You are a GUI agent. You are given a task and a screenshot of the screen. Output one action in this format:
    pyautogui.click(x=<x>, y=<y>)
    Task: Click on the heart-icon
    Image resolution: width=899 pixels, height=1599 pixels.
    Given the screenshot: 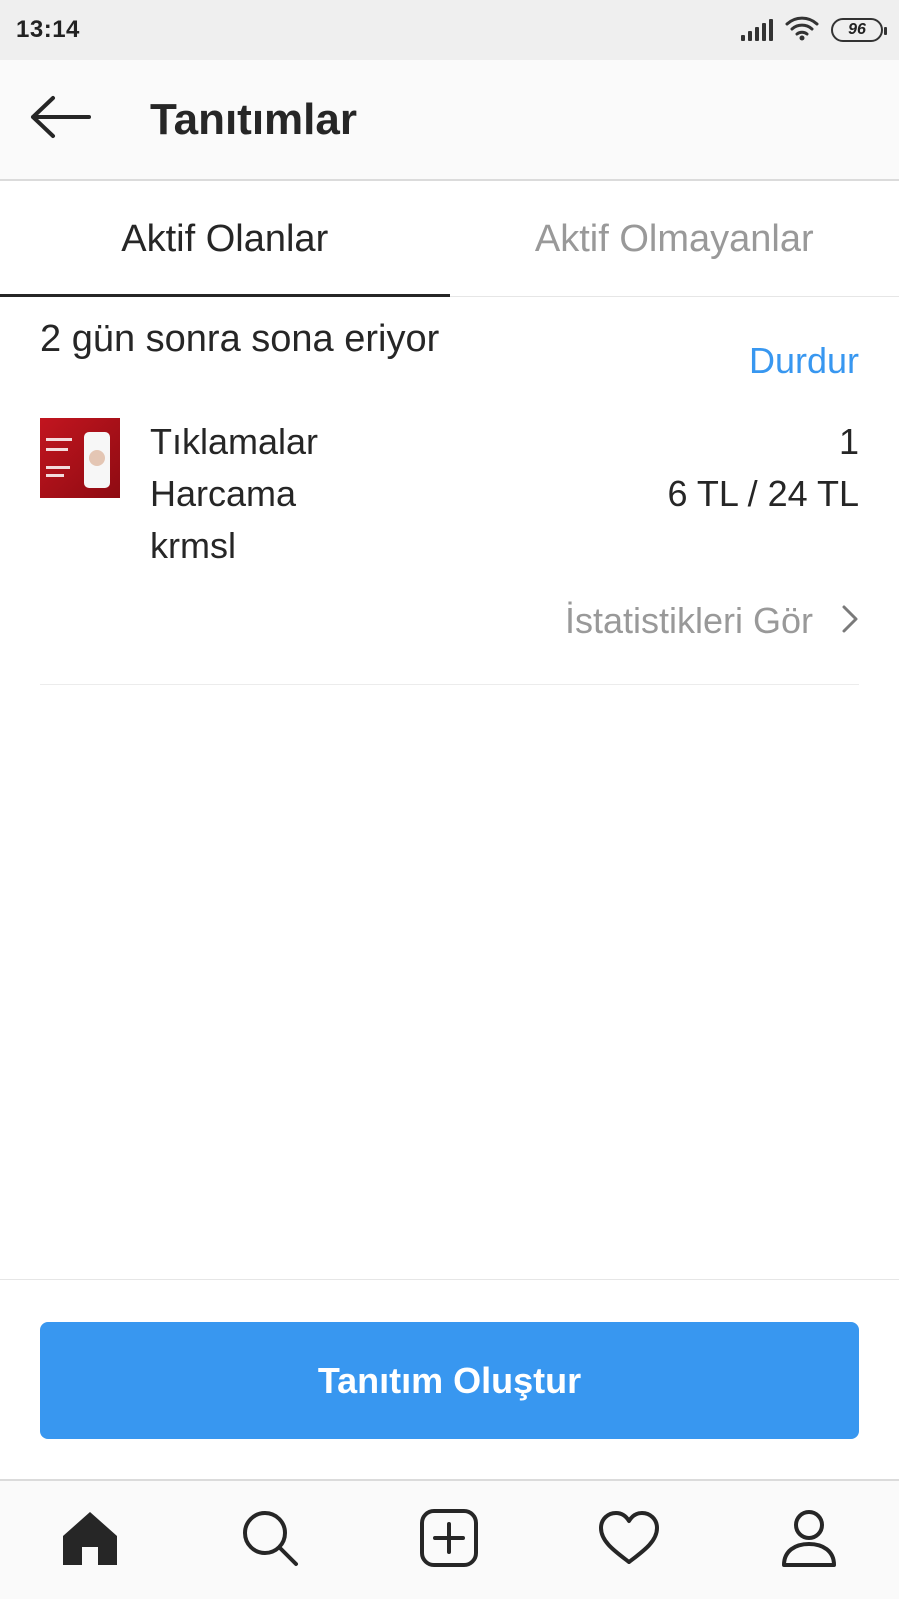 What is the action you would take?
    pyautogui.click(x=629, y=1540)
    